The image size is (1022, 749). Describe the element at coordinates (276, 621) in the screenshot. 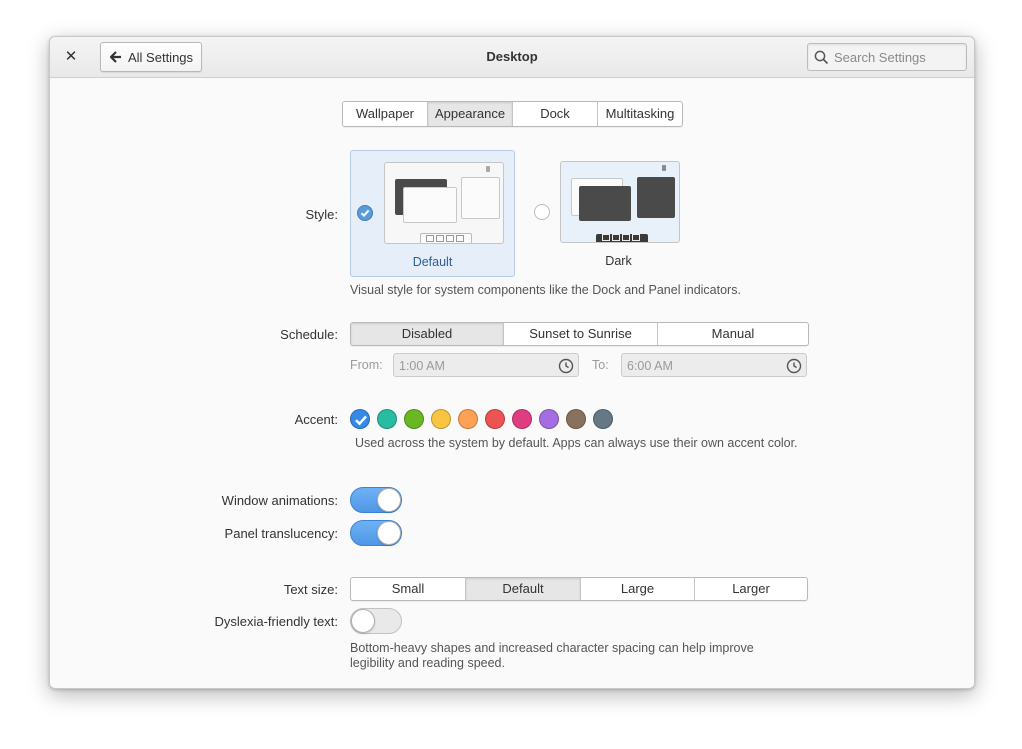

I see `dyslexia-label: Dyslexia-friendly text:` at that location.